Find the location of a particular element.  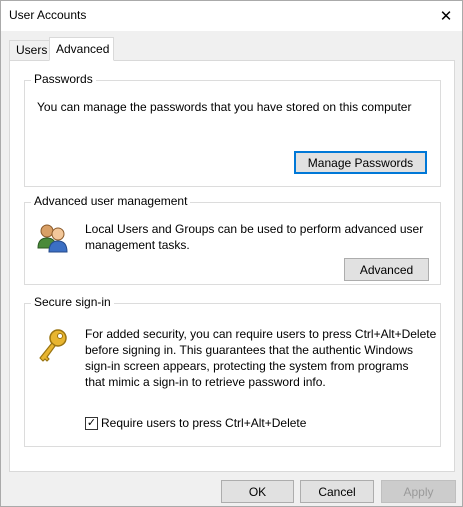

checkmark-icon: ✓ is located at coordinates (91, 423).